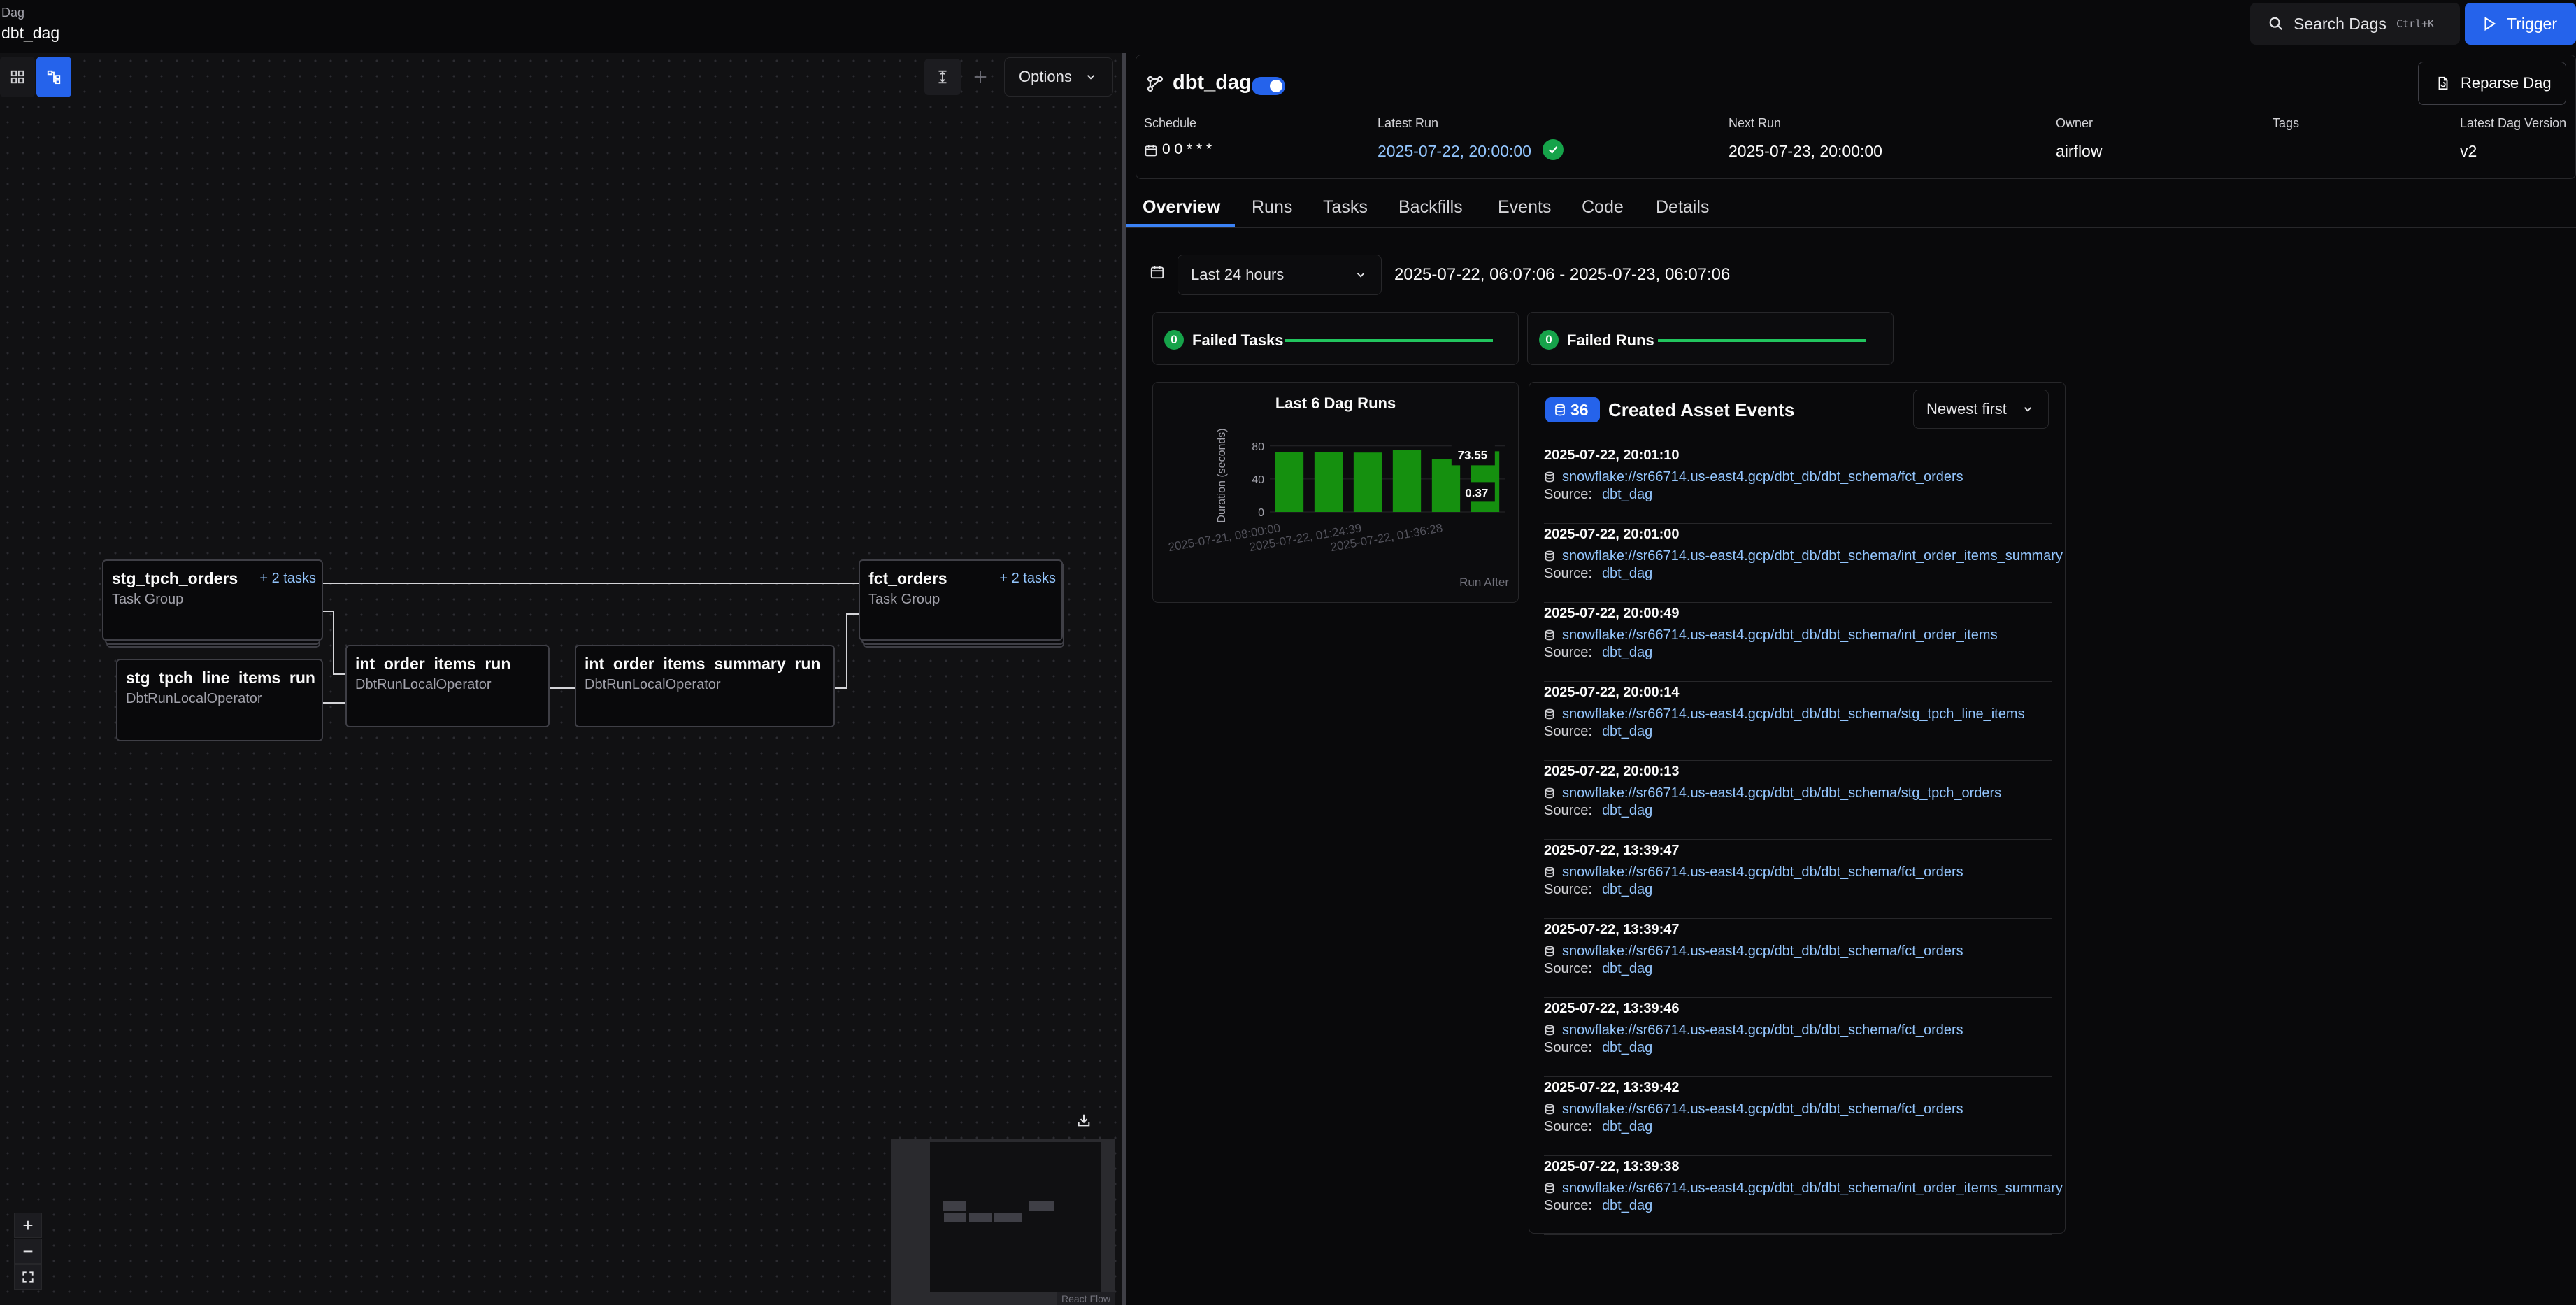  Describe the element at coordinates (1682, 207) in the screenshot. I see `tab-details: Details` at that location.